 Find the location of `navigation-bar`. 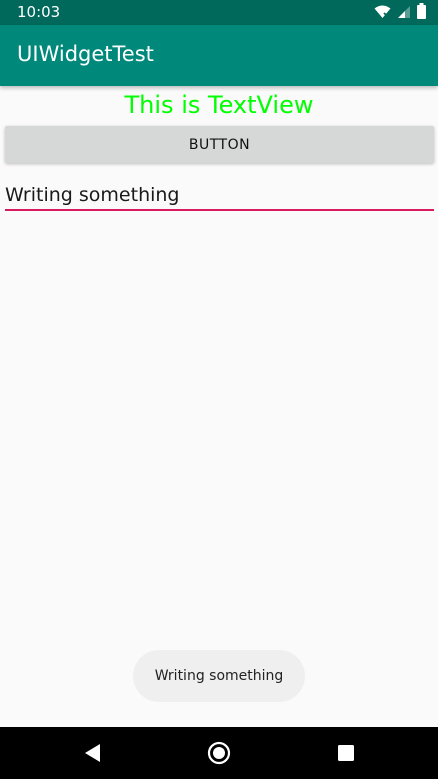

navigation-bar is located at coordinates (219, 753).